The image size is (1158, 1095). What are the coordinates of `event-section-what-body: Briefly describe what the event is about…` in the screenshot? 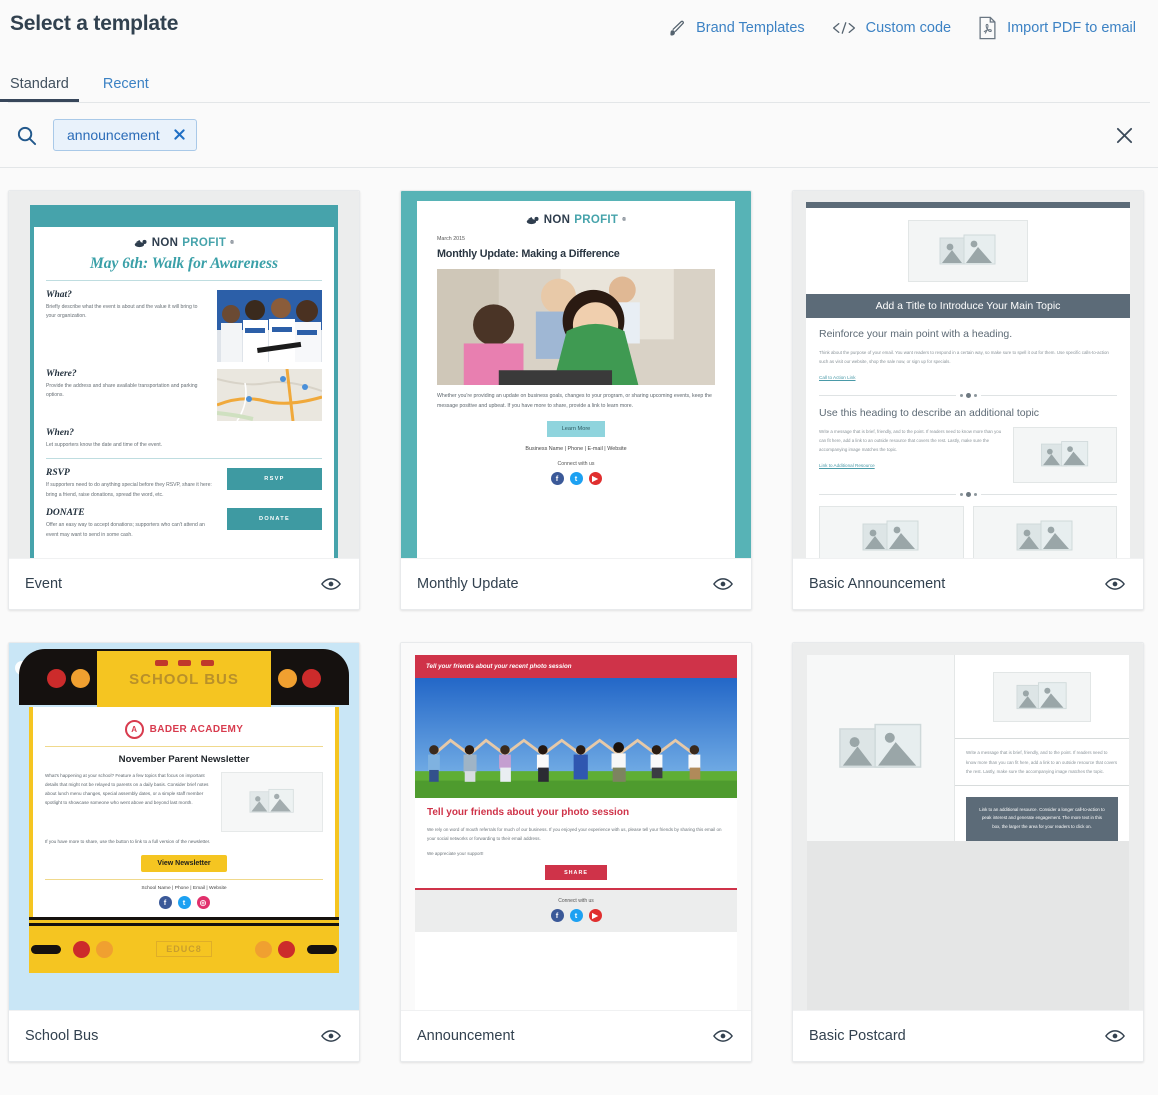 It's located at (122, 312).